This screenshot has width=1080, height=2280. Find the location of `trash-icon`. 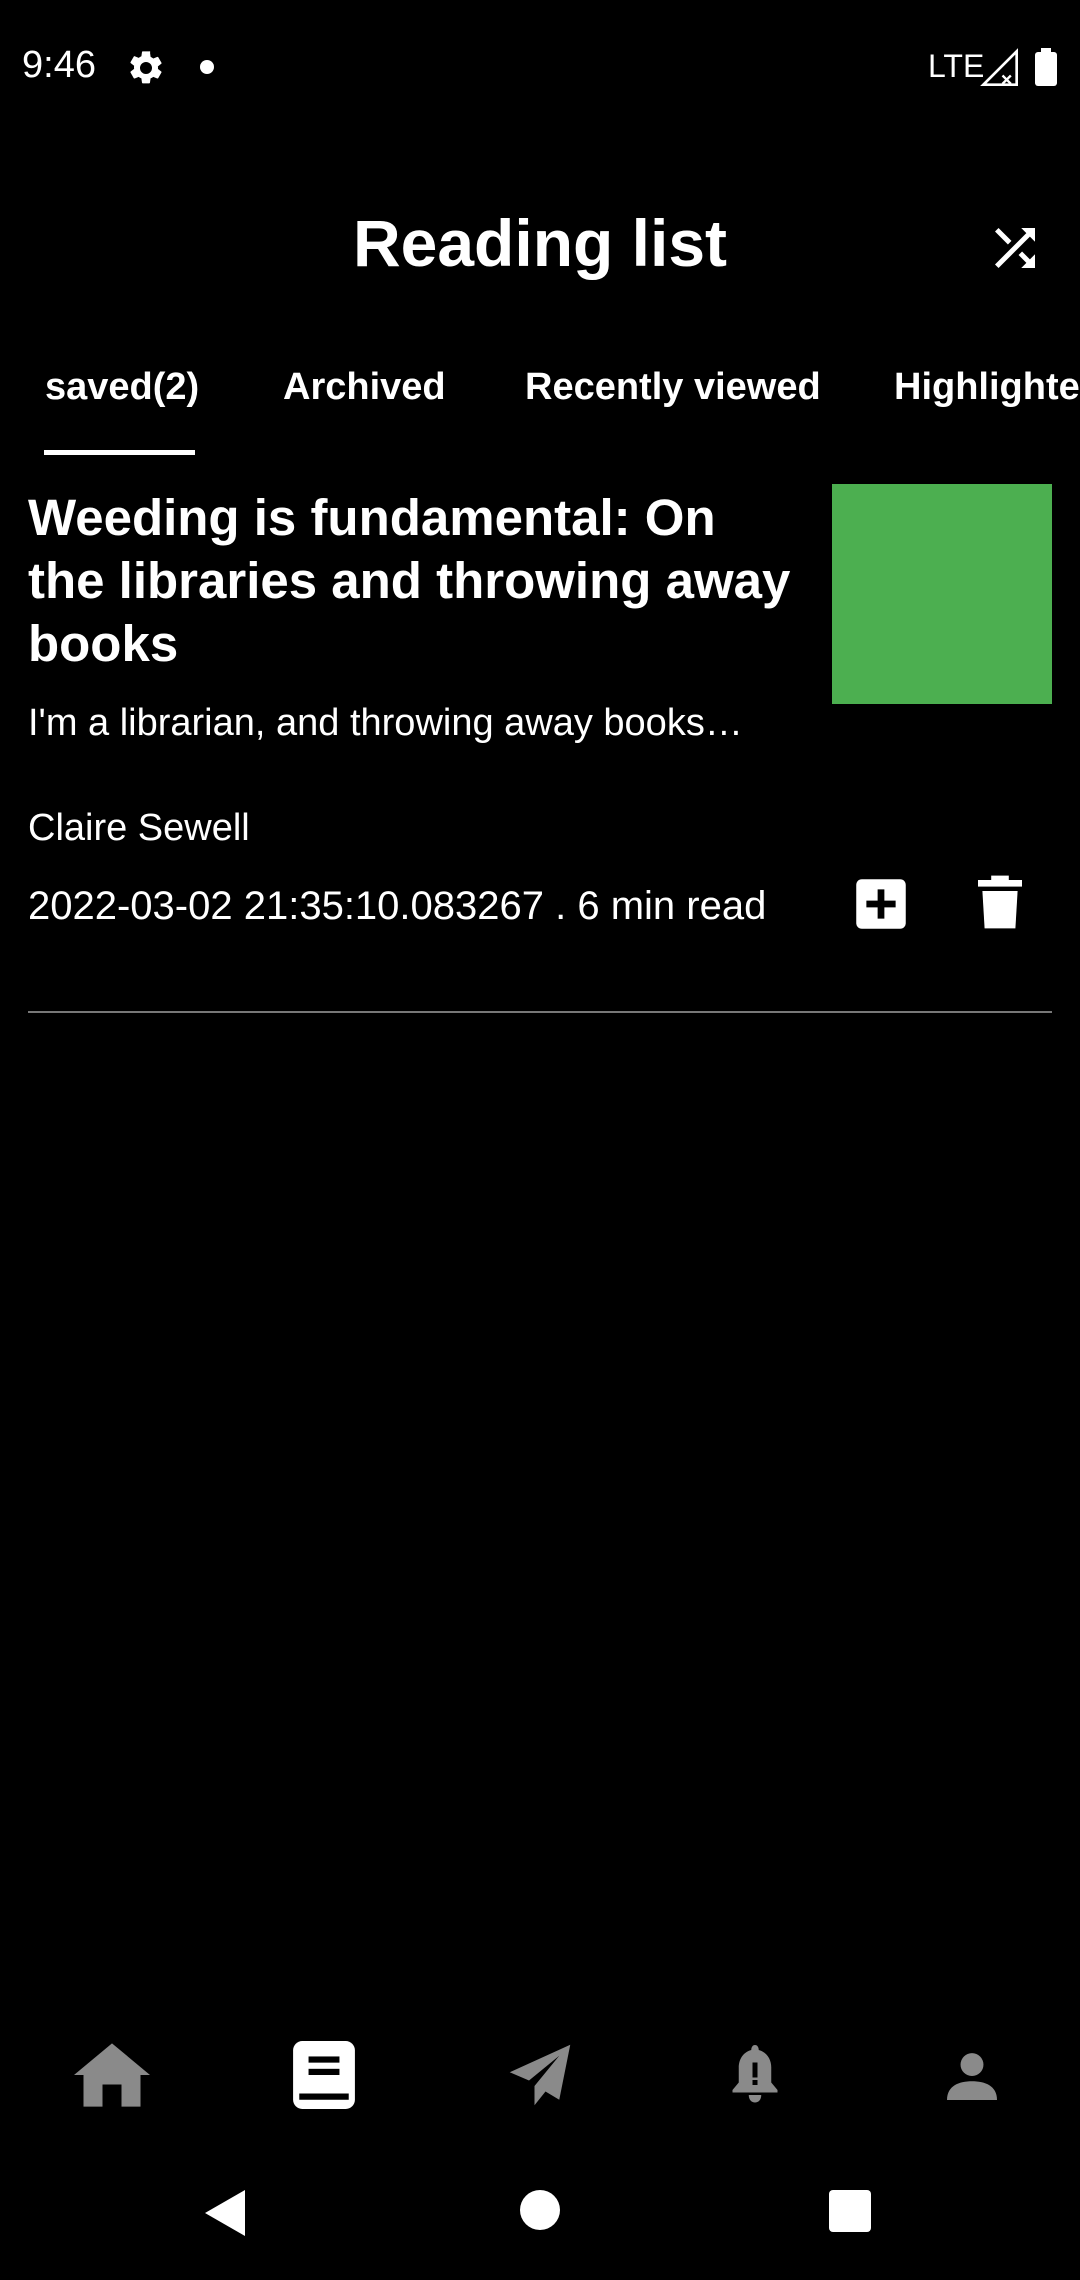

trash-icon is located at coordinates (1000, 902).